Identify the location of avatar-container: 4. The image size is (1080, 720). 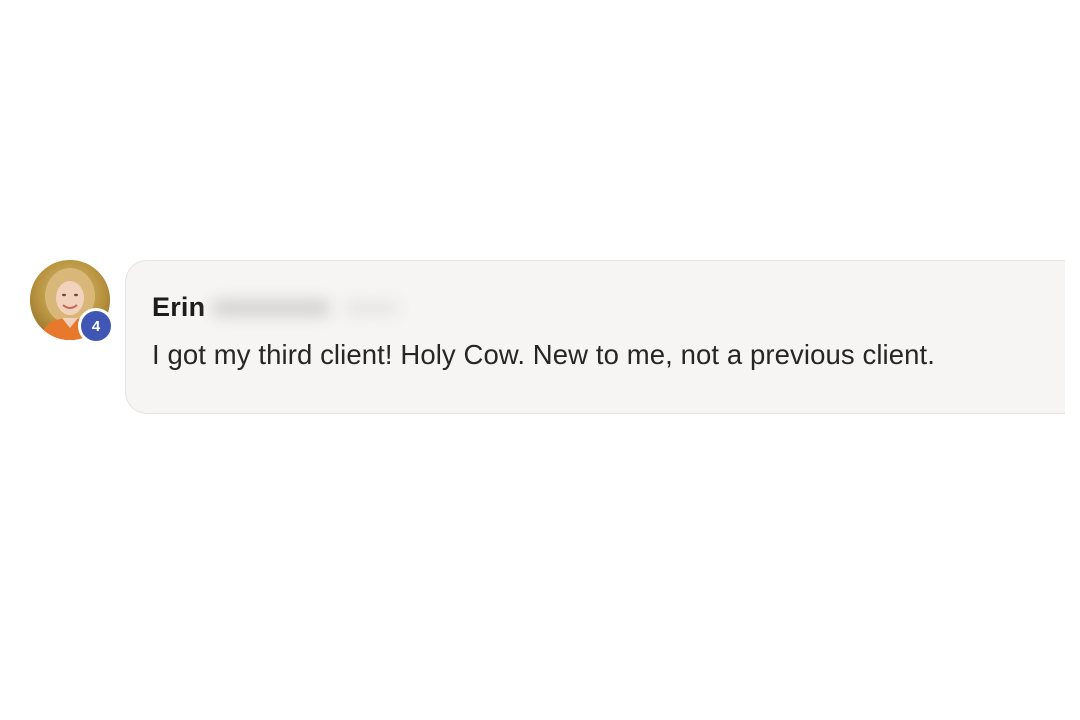
(75, 305).